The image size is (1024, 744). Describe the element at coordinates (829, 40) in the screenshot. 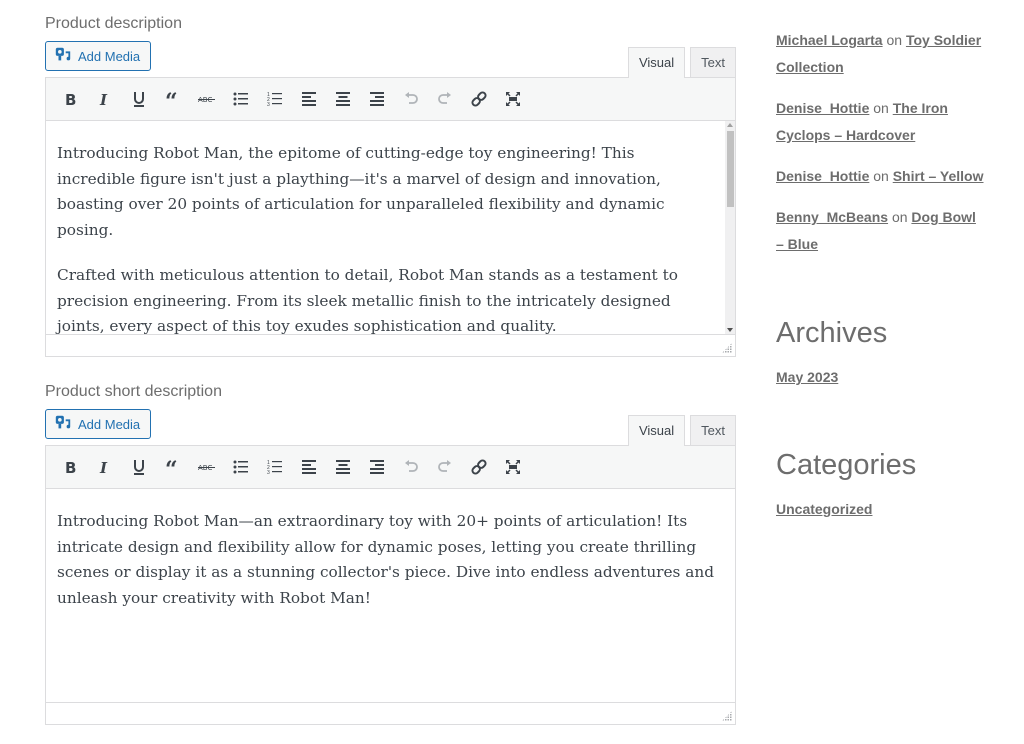

I see `comment-author-link: Michael Logarta` at that location.